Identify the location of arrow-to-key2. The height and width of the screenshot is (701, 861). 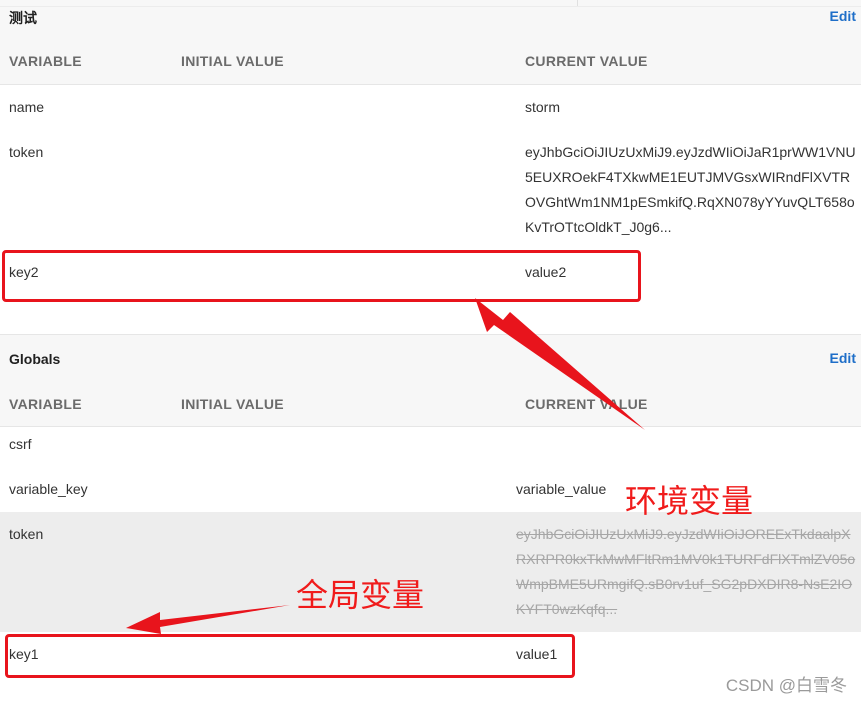
(560, 364).